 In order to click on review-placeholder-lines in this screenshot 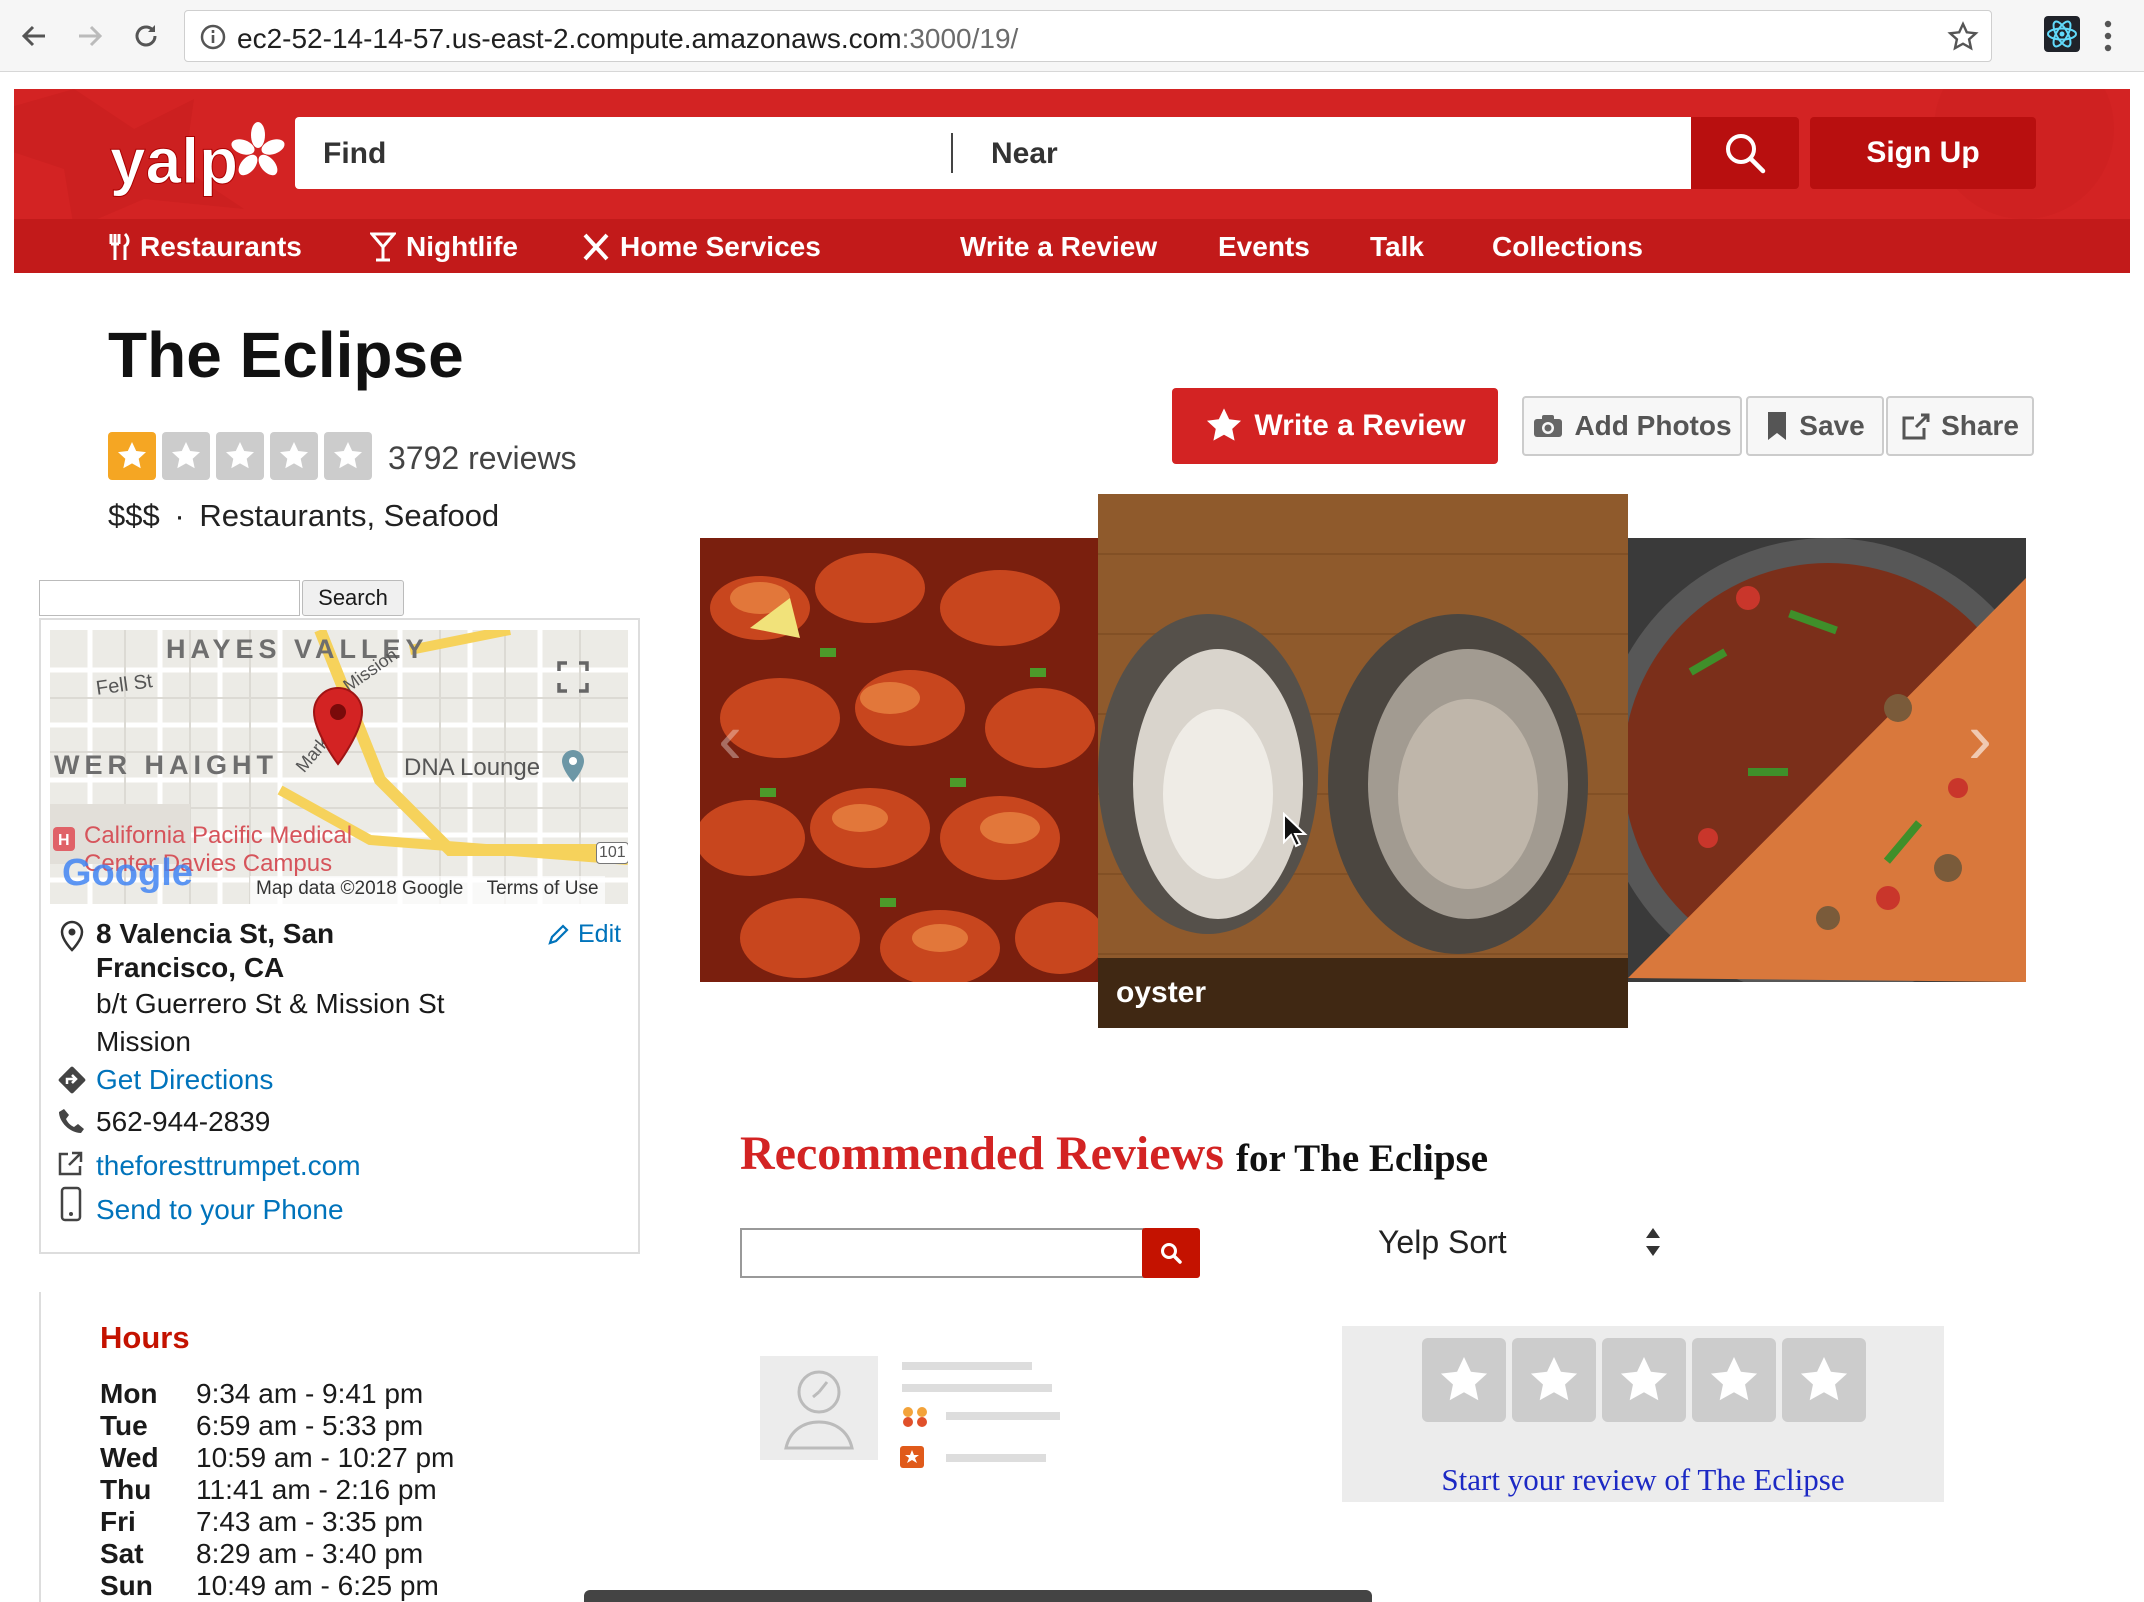, I will do `click(980, 1415)`.